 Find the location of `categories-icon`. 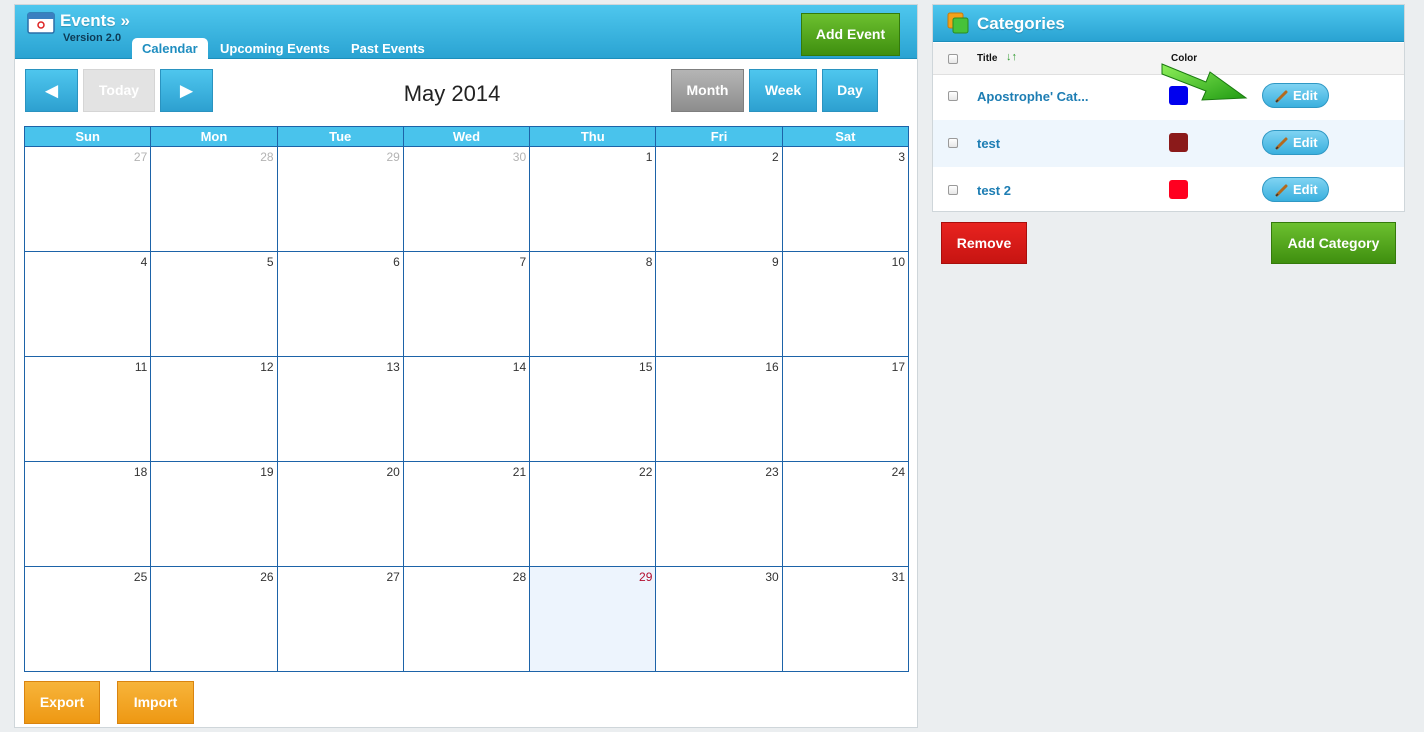

categories-icon is located at coordinates (958, 23).